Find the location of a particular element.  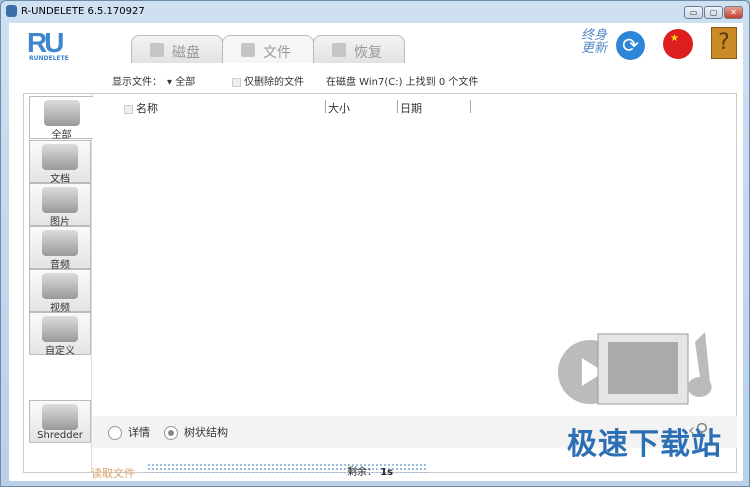

shredder-icon is located at coordinates (60, 417).